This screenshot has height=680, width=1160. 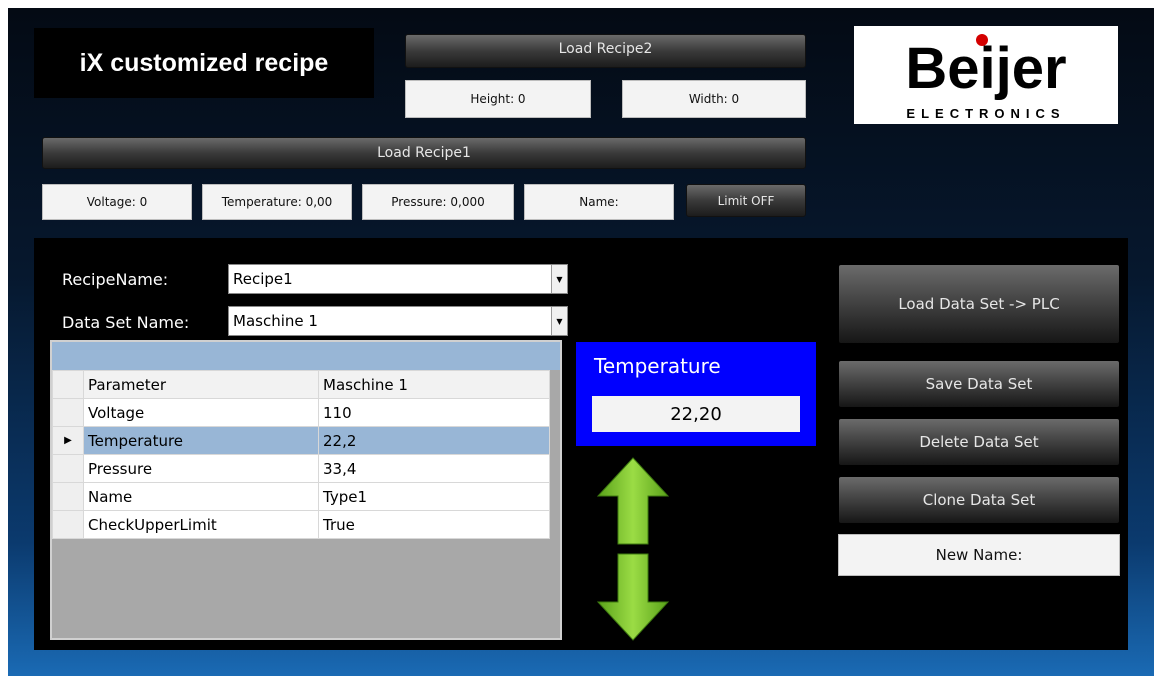 I want to click on logo-wordmark: Beijer, so click(x=985, y=68).